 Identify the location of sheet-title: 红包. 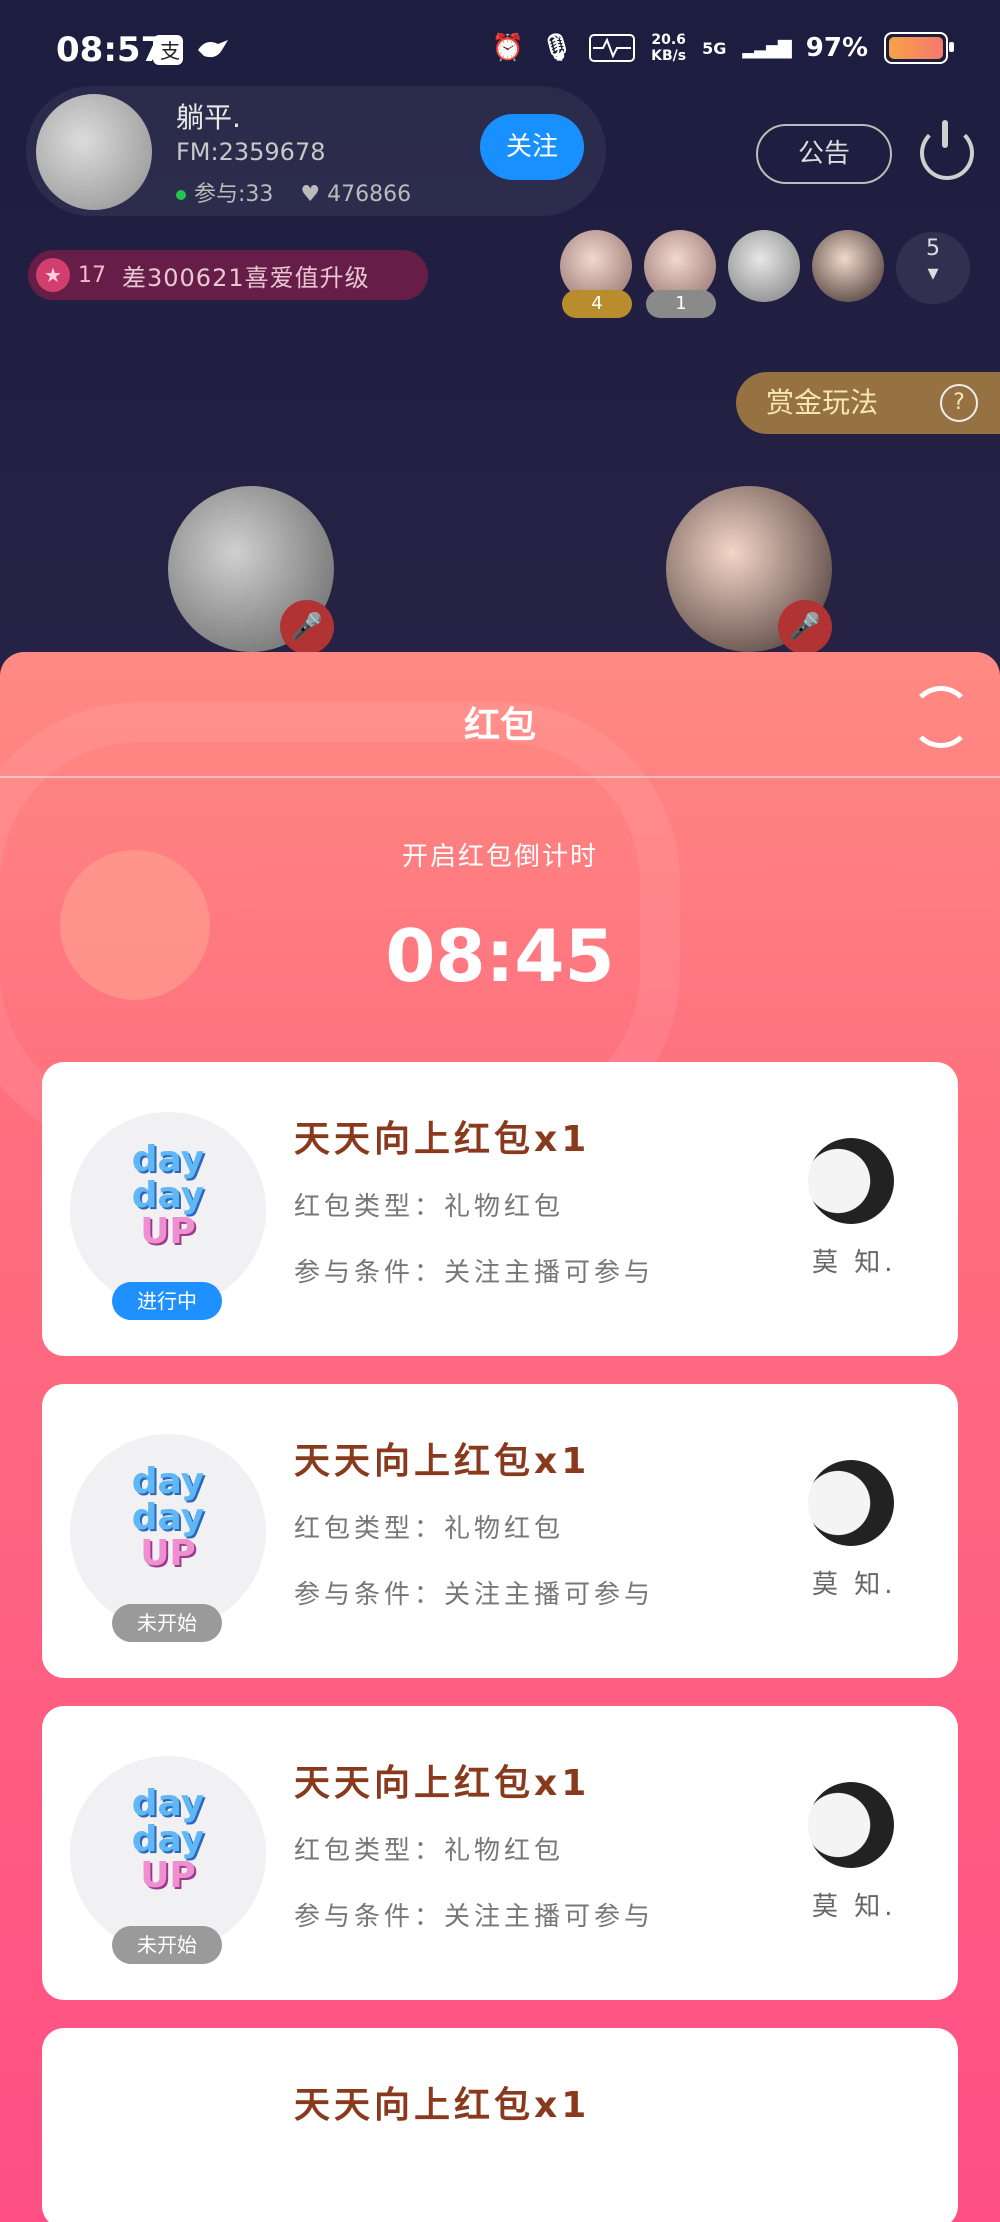
(499, 725).